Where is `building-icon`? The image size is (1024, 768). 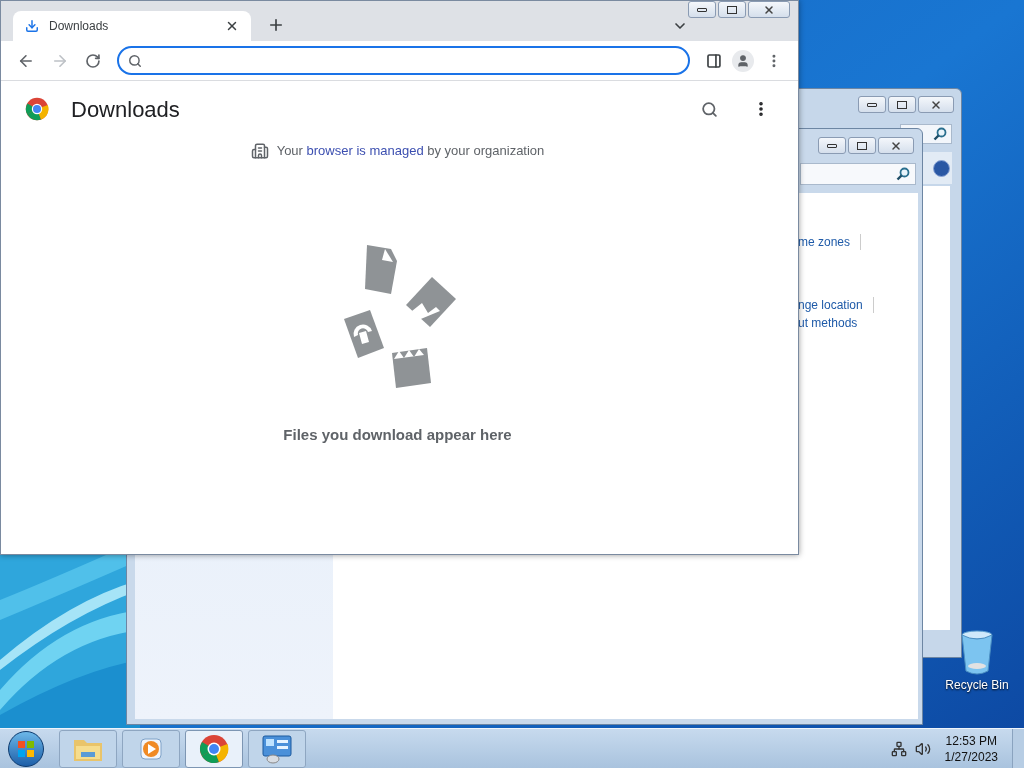 building-icon is located at coordinates (259, 150).